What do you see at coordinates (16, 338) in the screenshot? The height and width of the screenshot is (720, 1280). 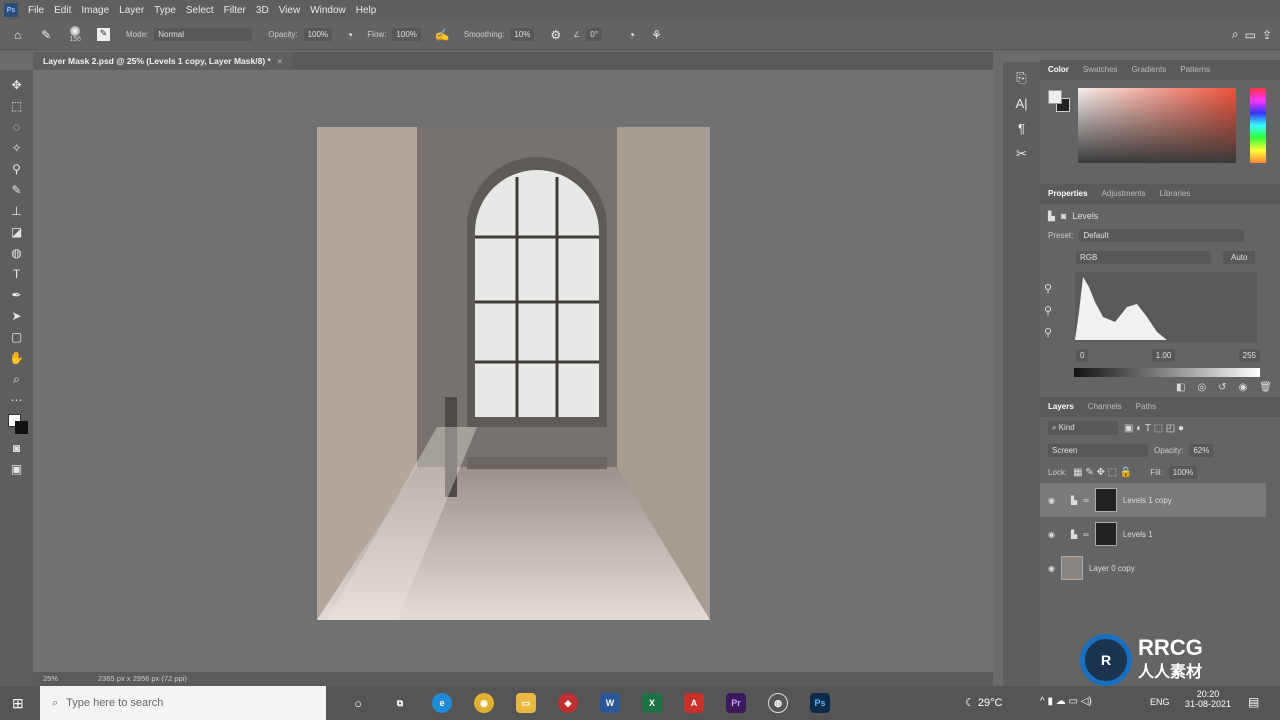 I see `shape-tool-icon: ▢` at bounding box center [16, 338].